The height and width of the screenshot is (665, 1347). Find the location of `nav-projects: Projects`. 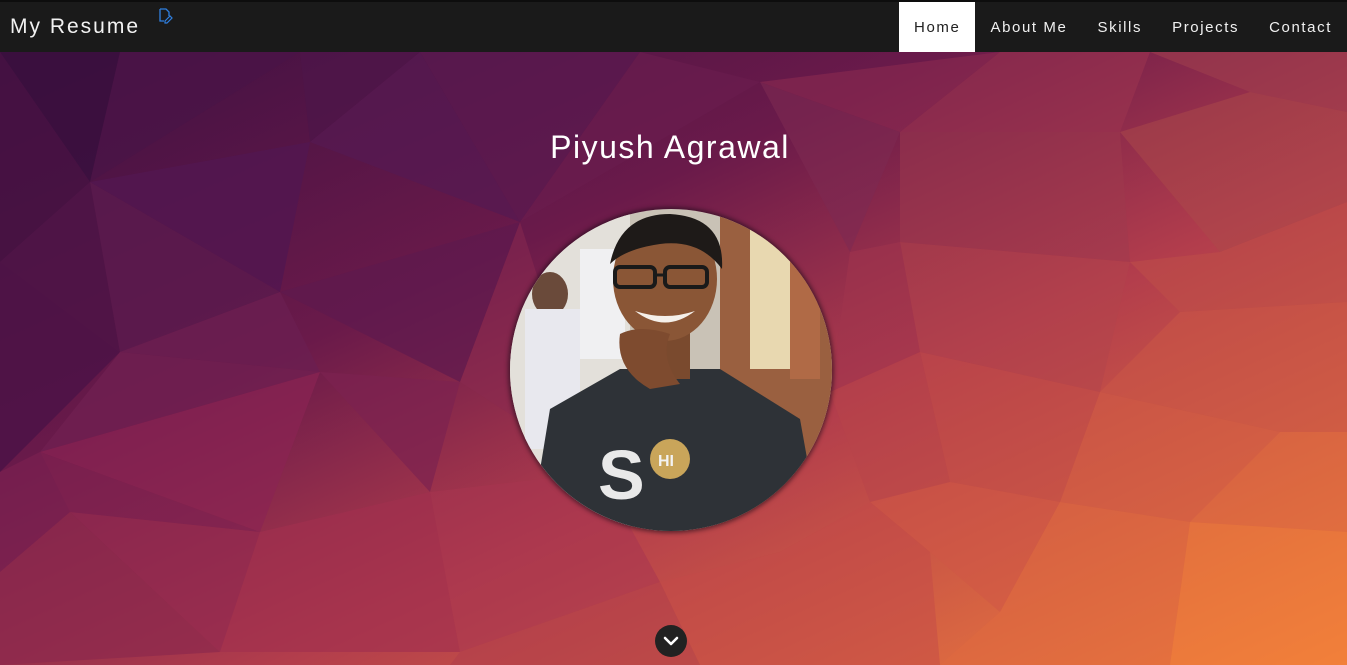

nav-projects: Projects is located at coordinates (1205, 27).